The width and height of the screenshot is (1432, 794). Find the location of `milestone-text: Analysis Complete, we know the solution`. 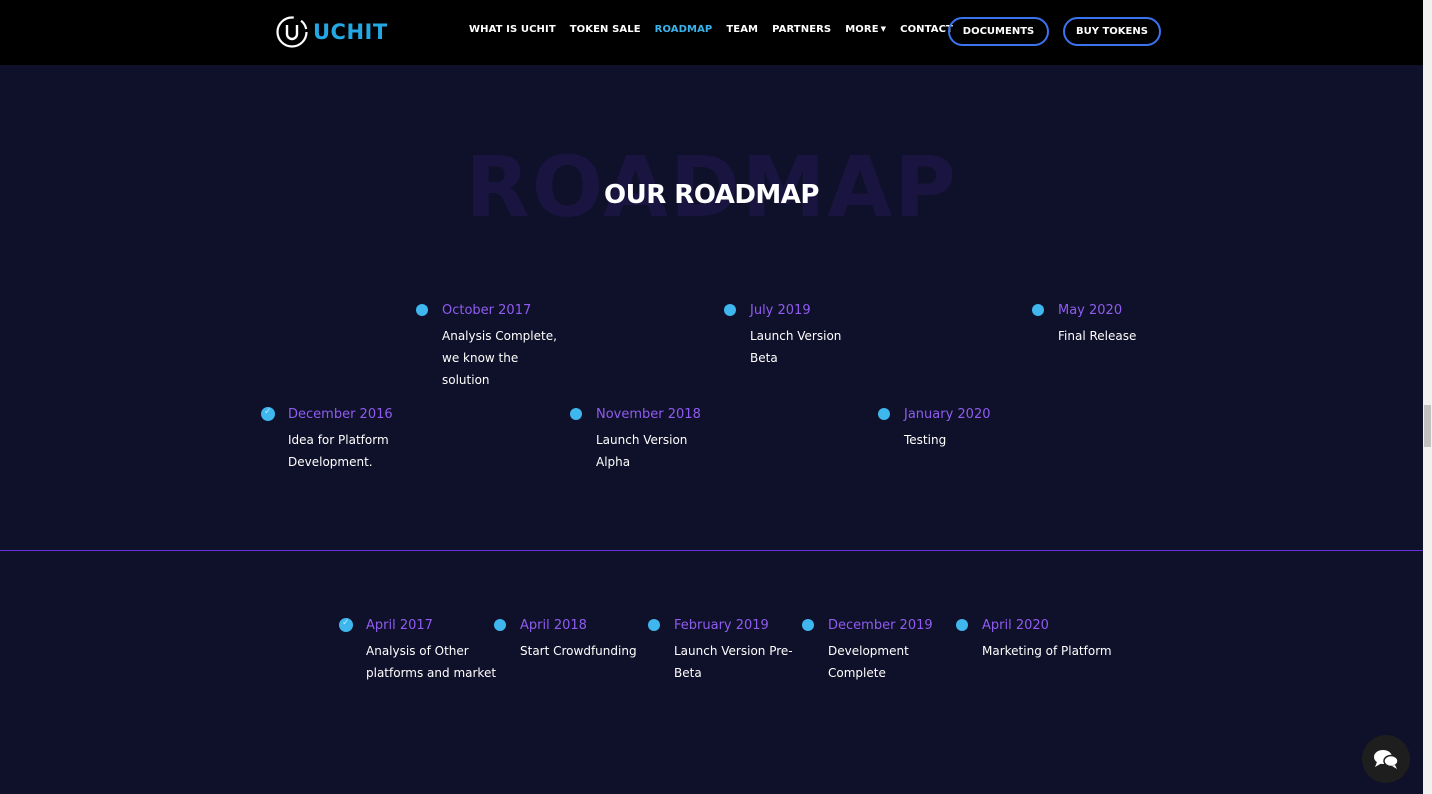

milestone-text: Analysis Complete, we know the solution is located at coordinates (499, 358).